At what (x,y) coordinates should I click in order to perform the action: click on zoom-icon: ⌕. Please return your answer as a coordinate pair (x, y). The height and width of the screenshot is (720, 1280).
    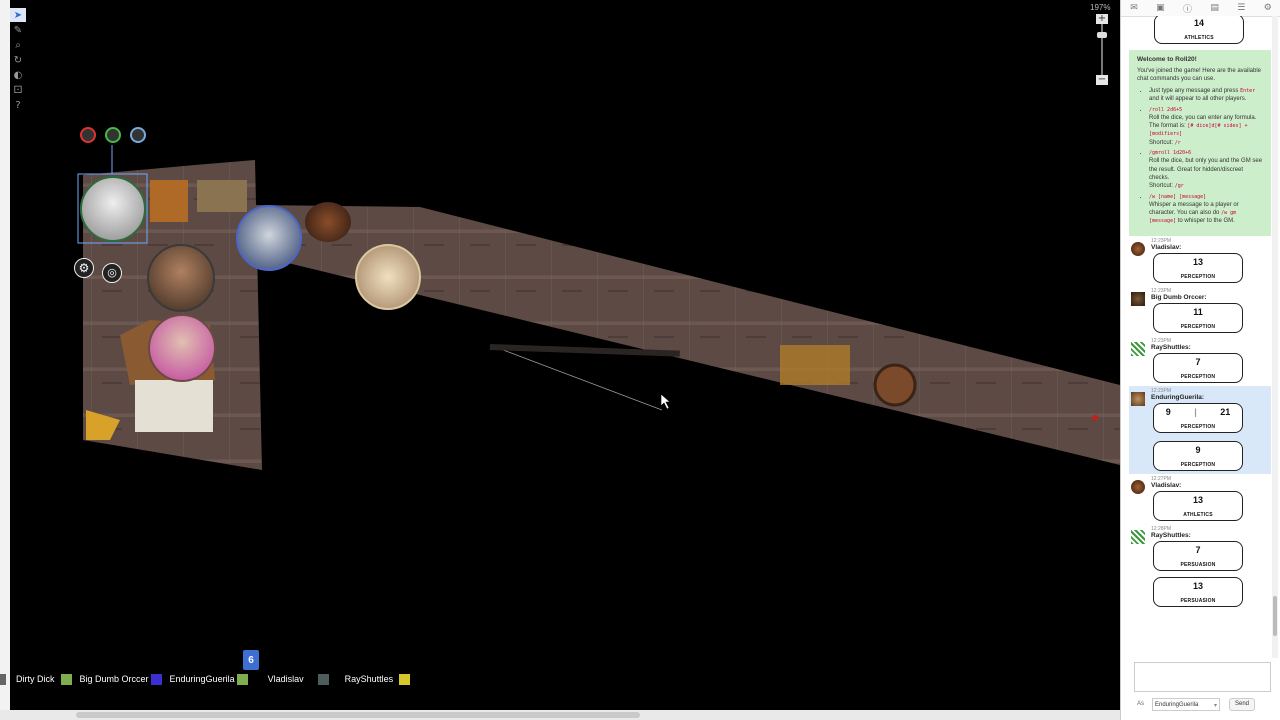
    Looking at the image, I should click on (18, 45).